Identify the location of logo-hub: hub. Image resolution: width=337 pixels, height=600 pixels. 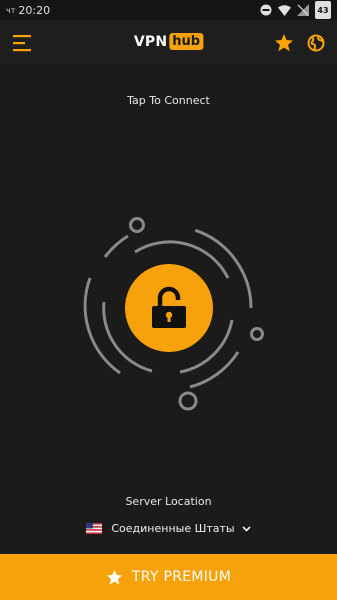
(186, 41).